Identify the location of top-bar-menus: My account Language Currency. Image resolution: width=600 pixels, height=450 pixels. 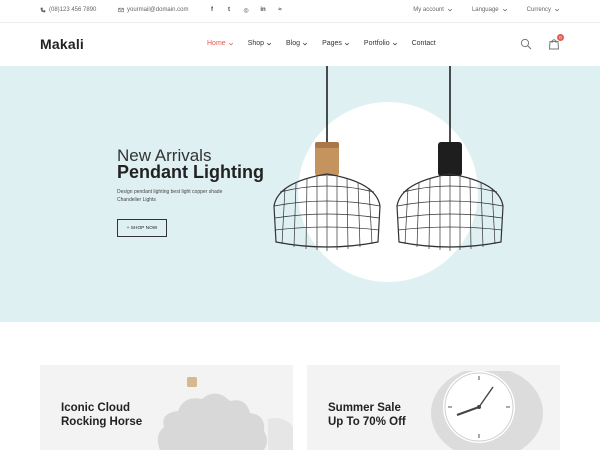
(486, 10).